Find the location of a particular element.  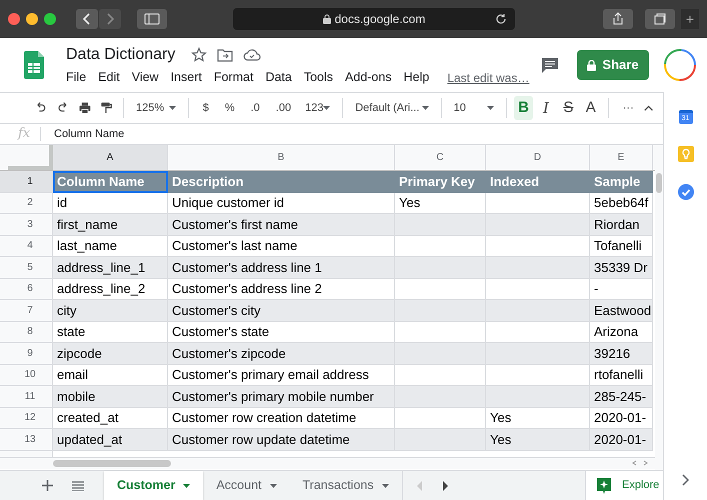

sheet-tab: Account is located at coordinates (246, 485).